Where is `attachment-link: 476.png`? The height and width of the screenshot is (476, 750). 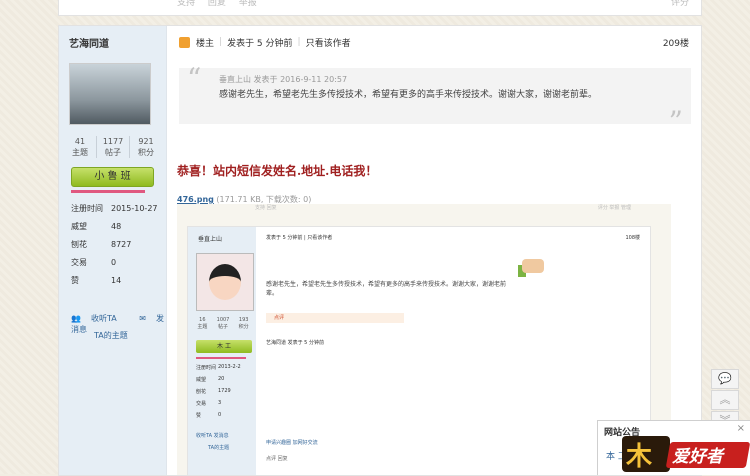 attachment-link: 476.png is located at coordinates (195, 199).